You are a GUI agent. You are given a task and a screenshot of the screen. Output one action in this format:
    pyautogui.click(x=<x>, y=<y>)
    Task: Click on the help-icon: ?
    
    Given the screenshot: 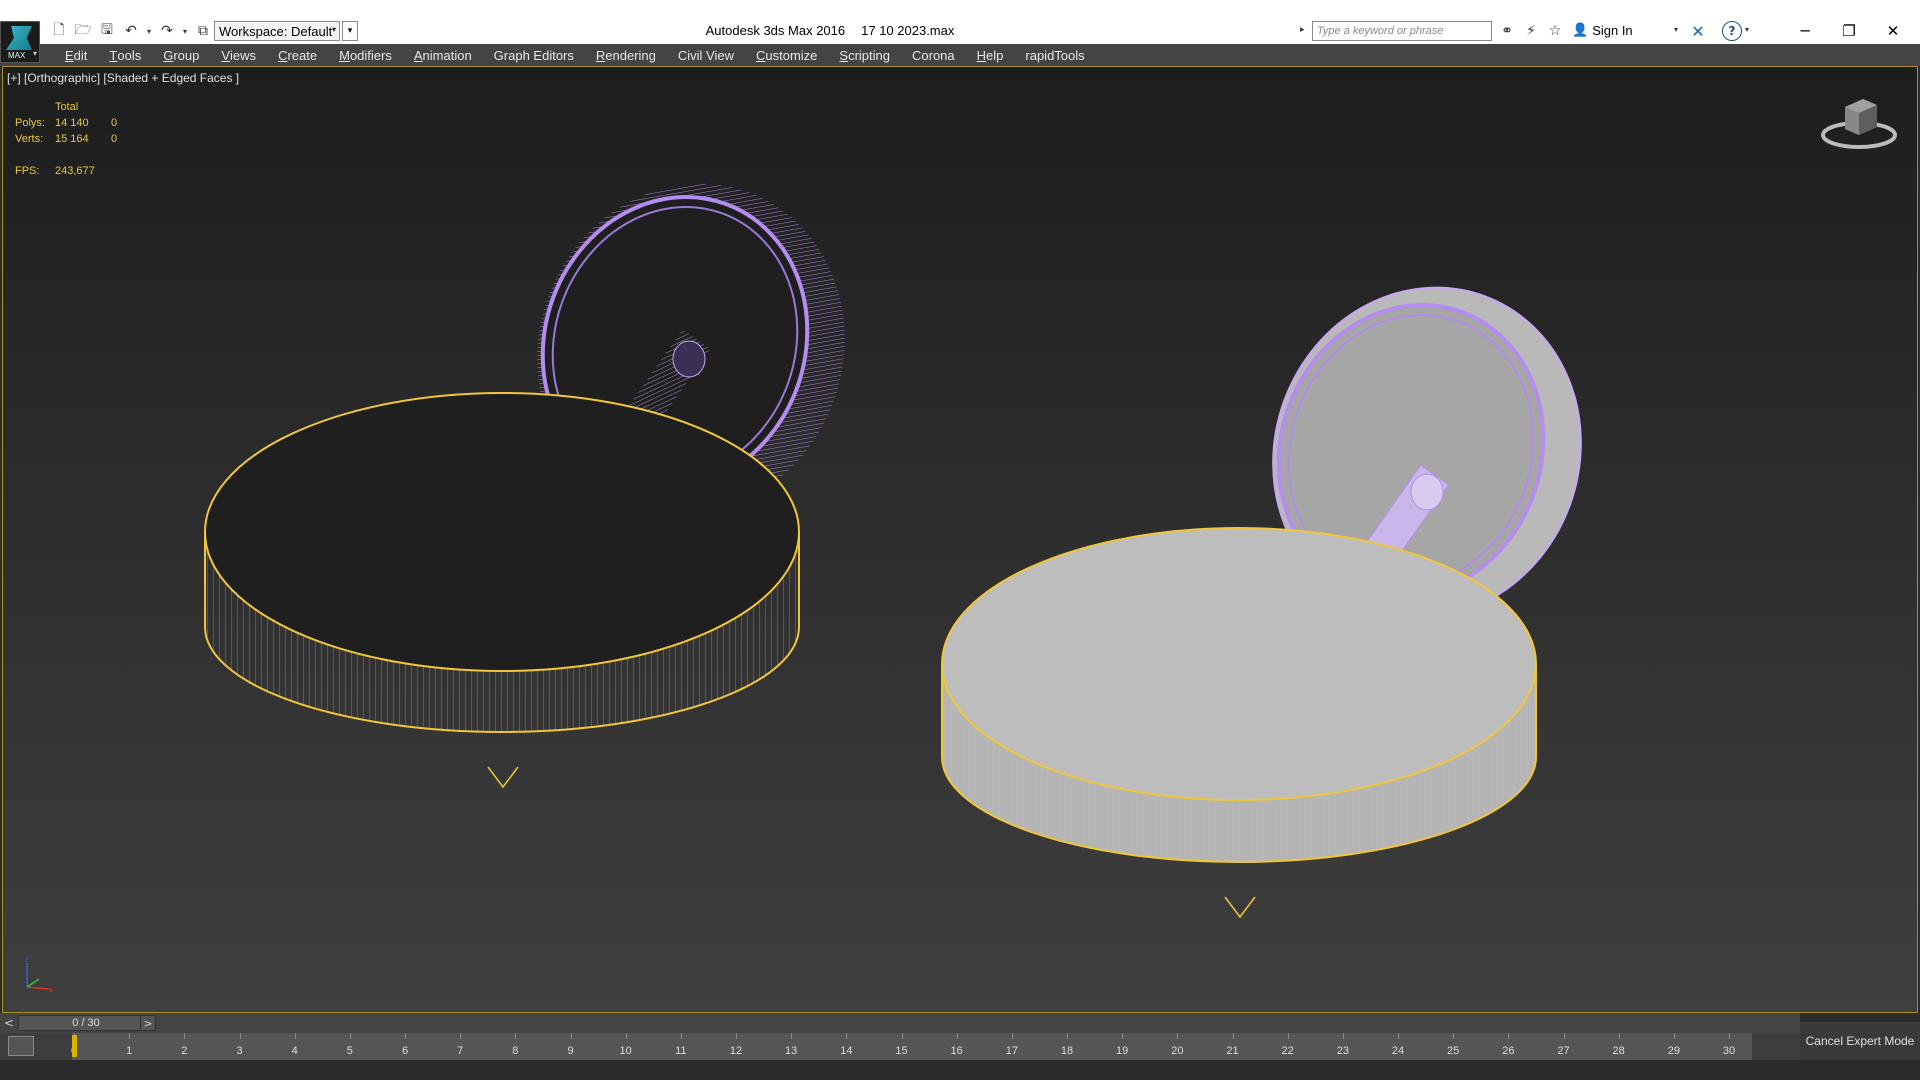 What is the action you would take?
    pyautogui.click(x=1732, y=31)
    